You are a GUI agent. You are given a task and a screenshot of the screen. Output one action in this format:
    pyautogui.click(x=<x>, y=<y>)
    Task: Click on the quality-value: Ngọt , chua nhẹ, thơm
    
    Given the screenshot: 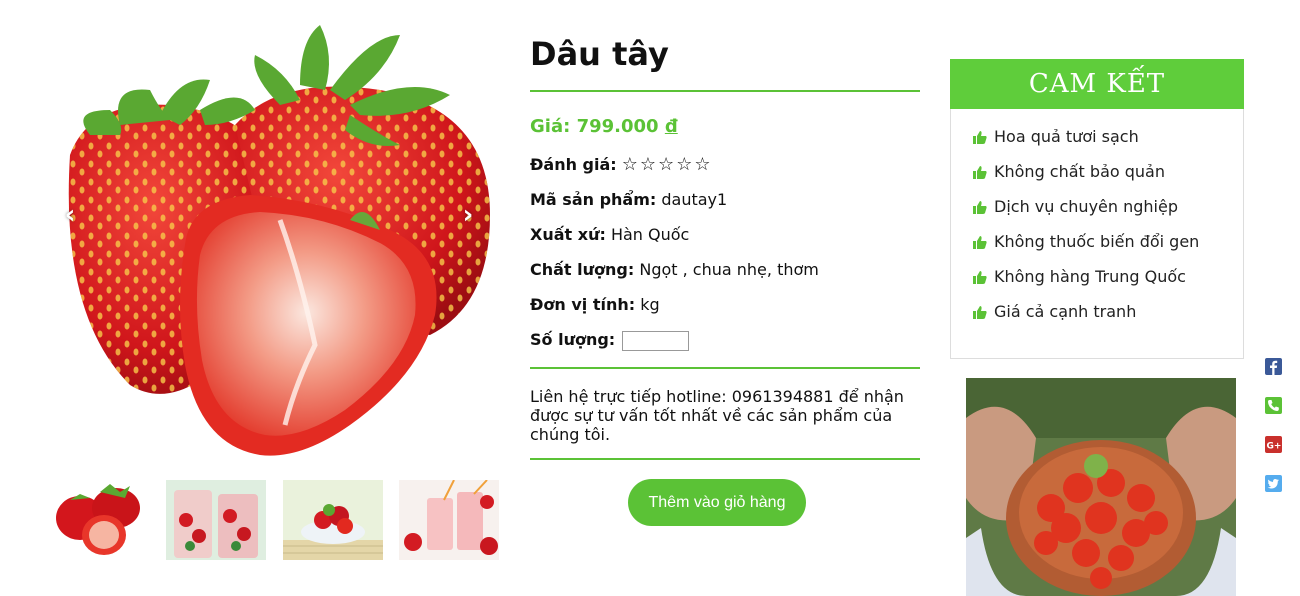 What is the action you would take?
    pyautogui.click(x=729, y=269)
    